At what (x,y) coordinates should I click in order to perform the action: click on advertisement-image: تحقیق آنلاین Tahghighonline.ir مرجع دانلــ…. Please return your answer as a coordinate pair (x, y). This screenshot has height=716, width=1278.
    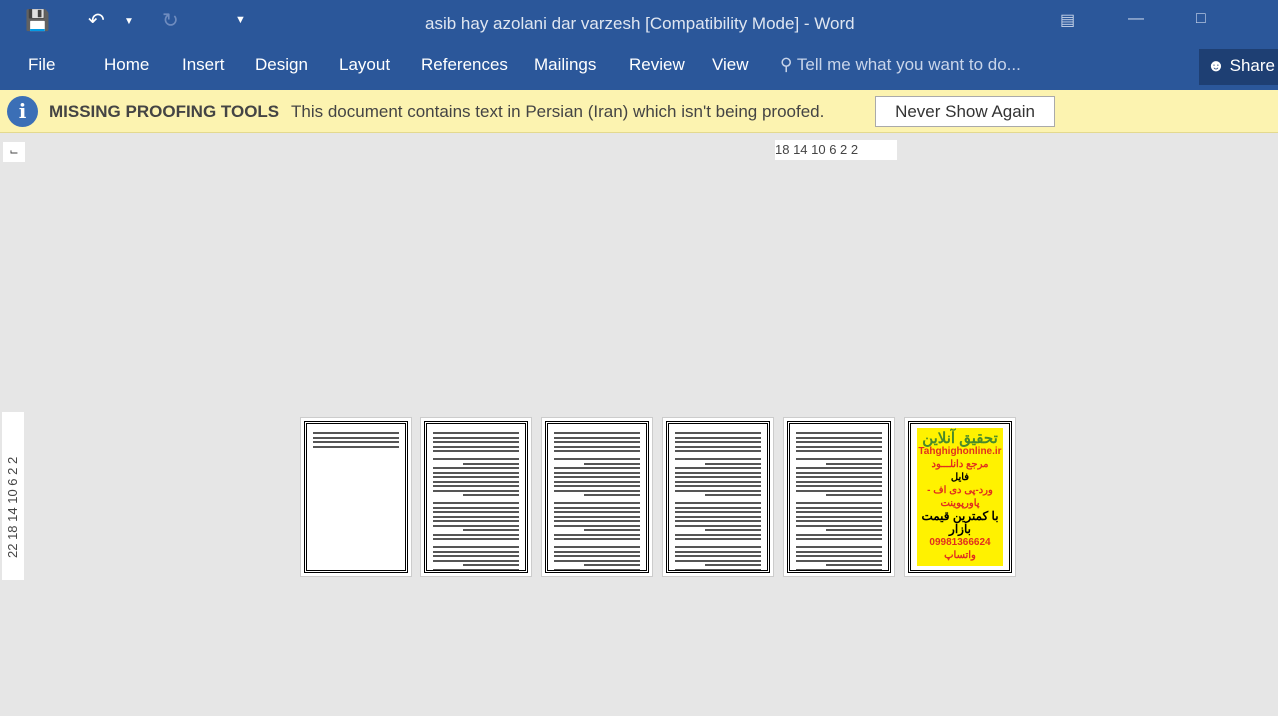
    Looking at the image, I should click on (960, 497).